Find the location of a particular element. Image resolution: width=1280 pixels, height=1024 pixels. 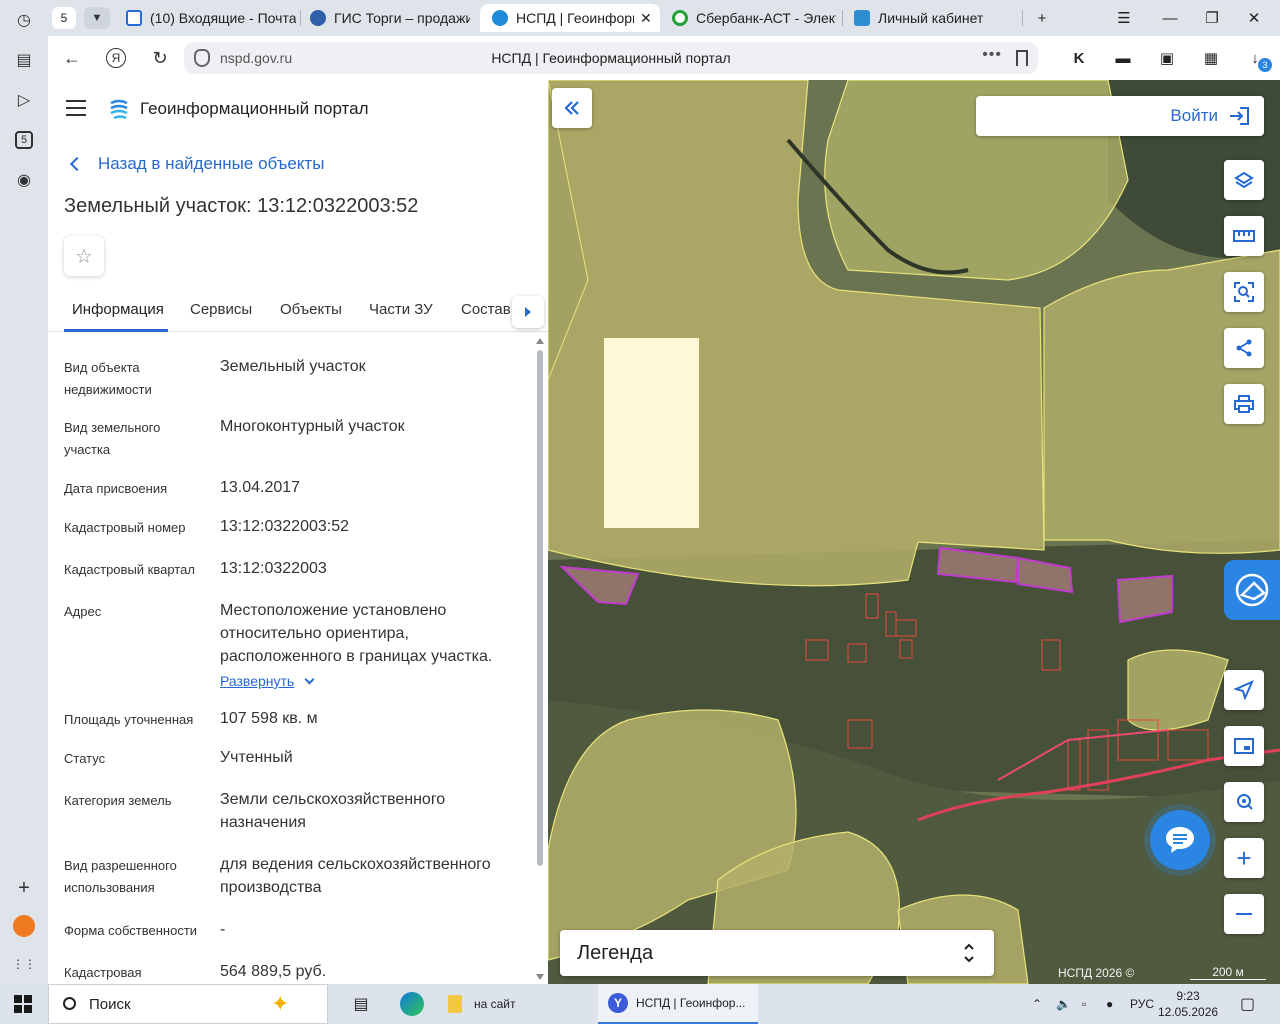

task-view-icon: ▤ is located at coordinates (361, 1004).